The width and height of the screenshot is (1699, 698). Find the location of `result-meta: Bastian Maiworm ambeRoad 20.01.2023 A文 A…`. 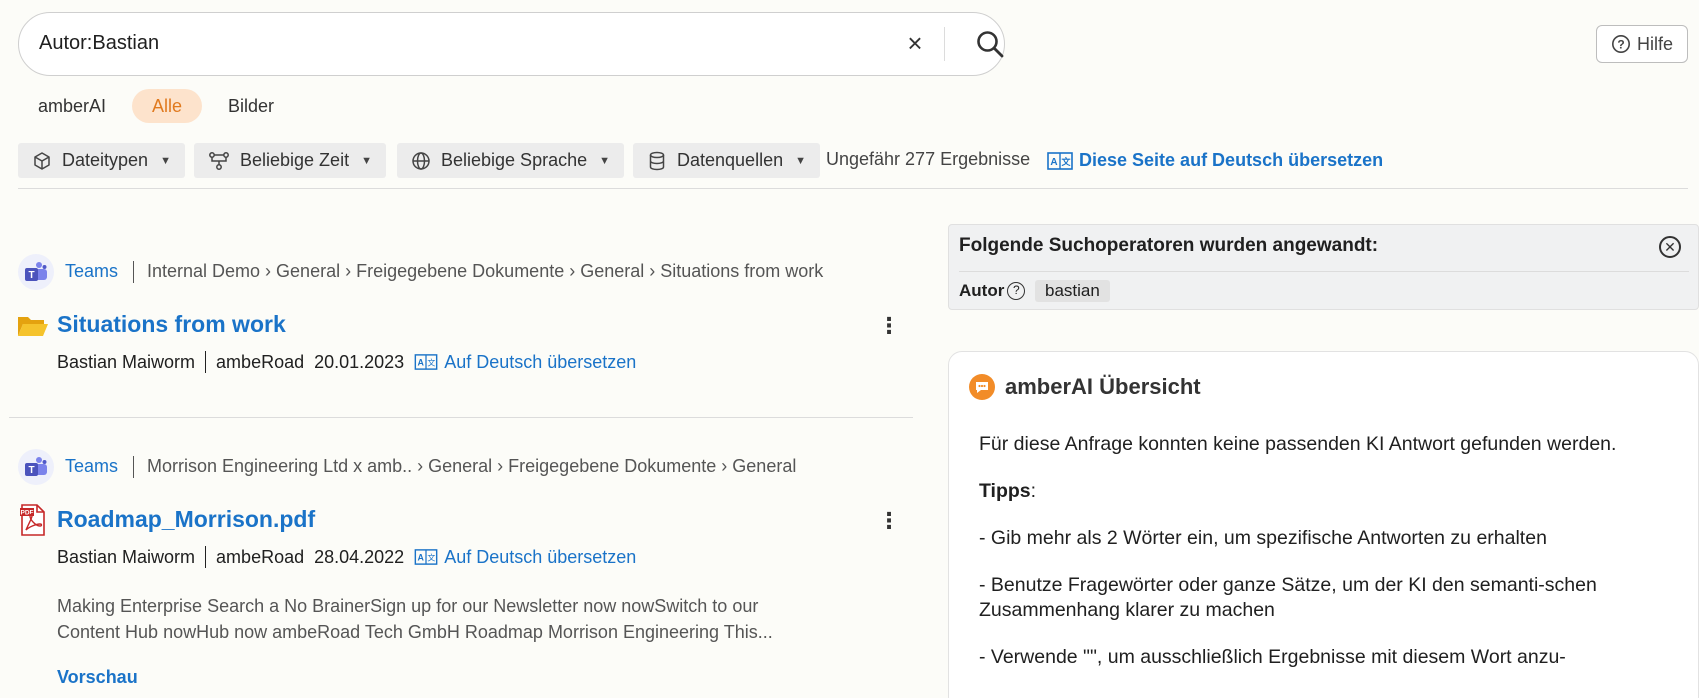

result-meta: Bastian Maiworm ambeRoad 20.01.2023 A文 A… is located at coordinates (346, 362).